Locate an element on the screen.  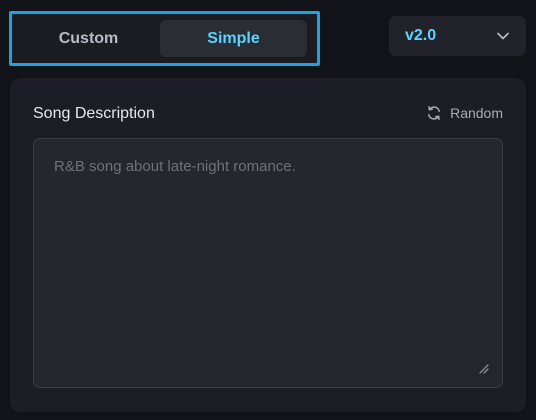
random-button: Random is located at coordinates (464, 113).